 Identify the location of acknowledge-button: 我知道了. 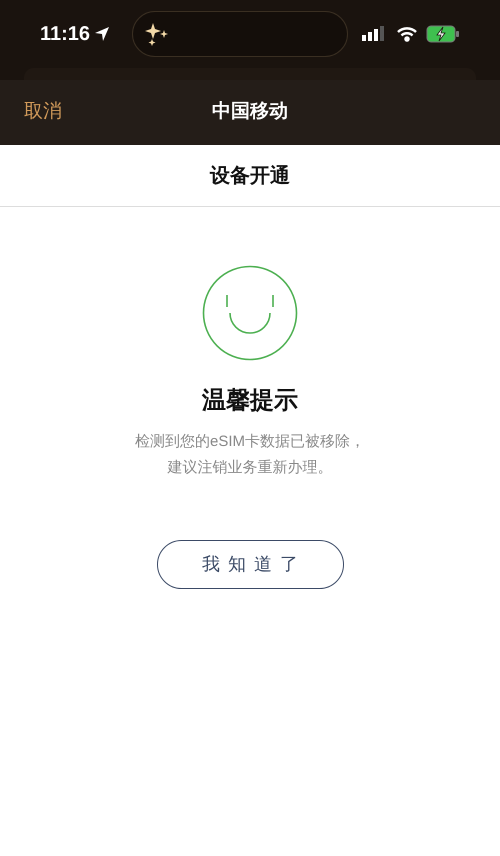
(250, 564).